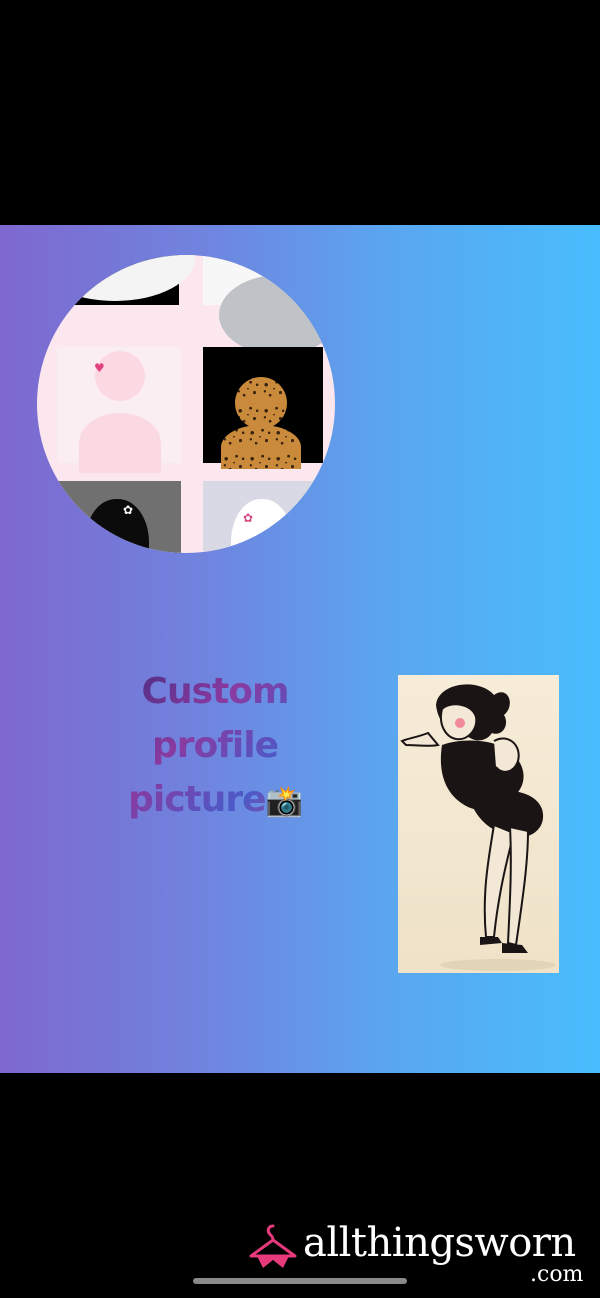 Image resolution: width=600 pixels, height=1298 pixels. Describe the element at coordinates (119, 517) in the screenshot. I see `collage-tile-black-hair: ✿` at that location.